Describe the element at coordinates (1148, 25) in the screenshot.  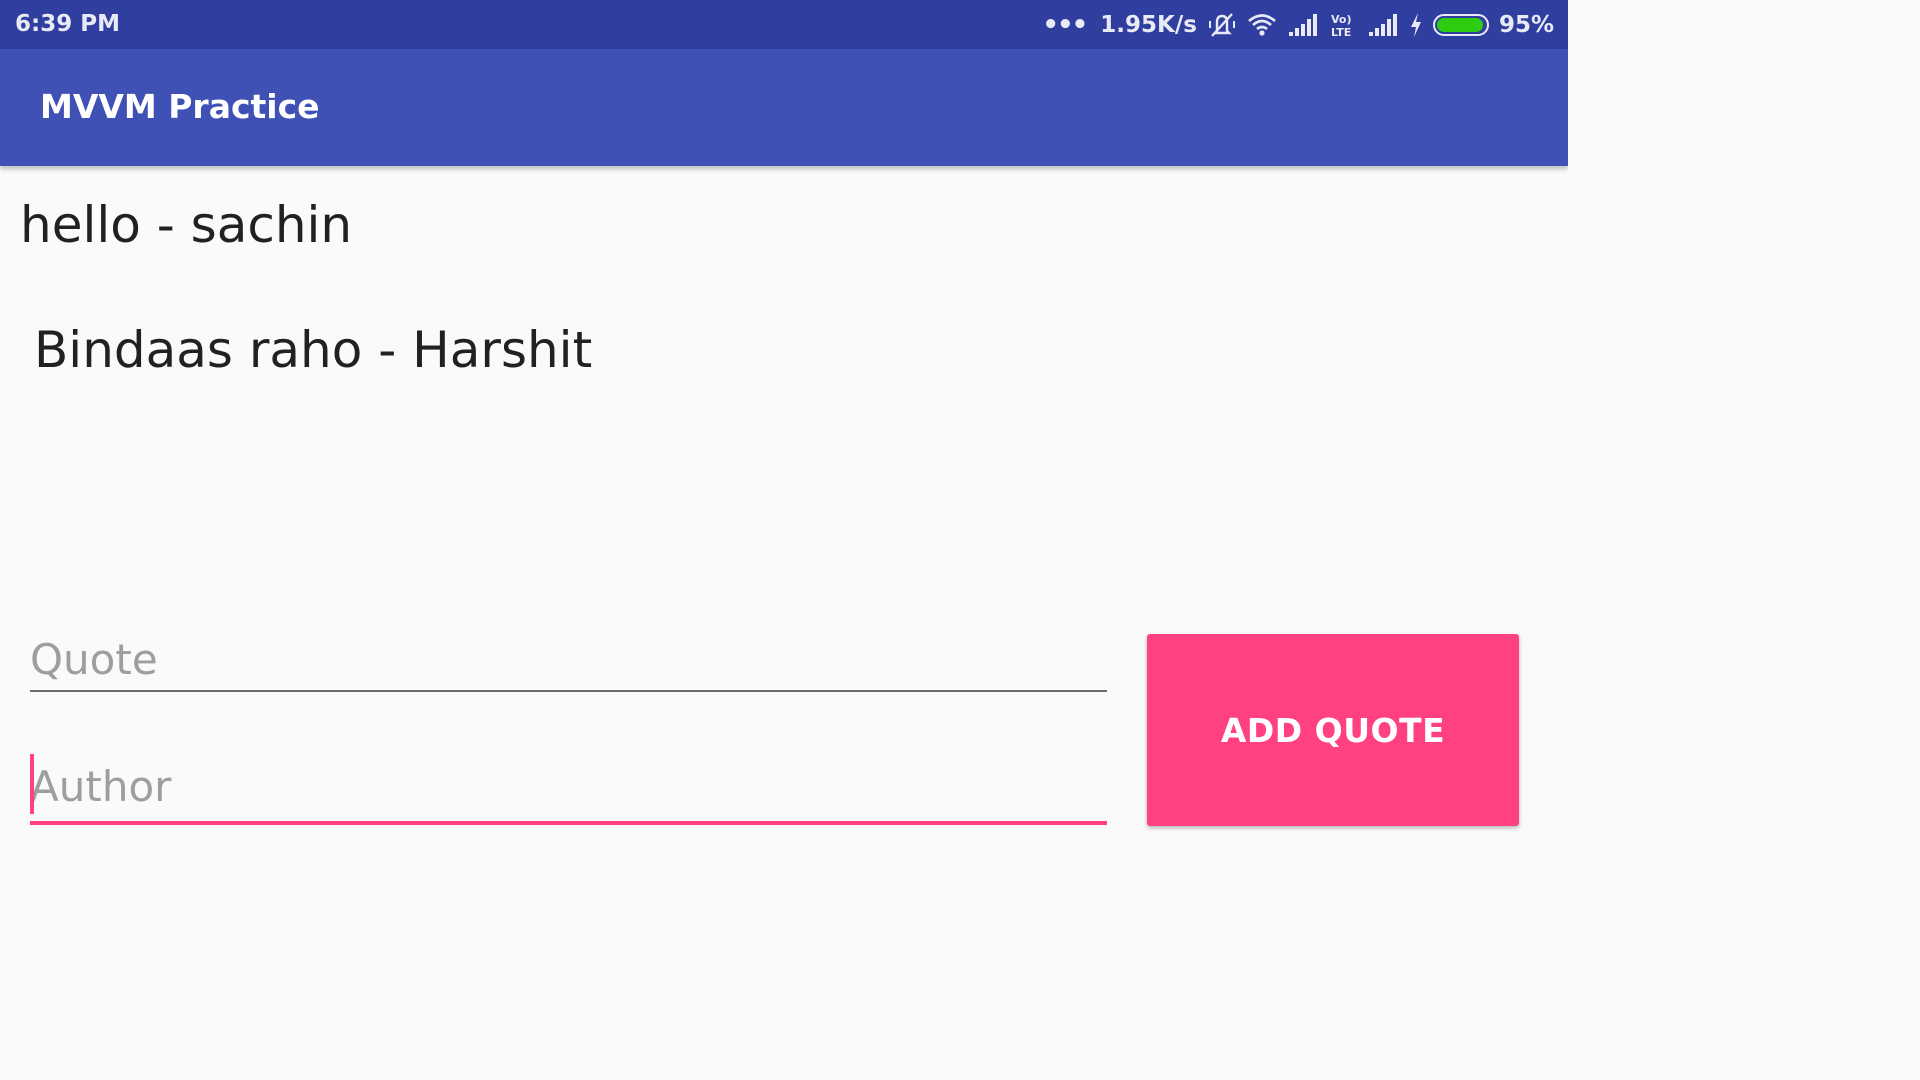
I see `network-speed: 1.95K/s` at that location.